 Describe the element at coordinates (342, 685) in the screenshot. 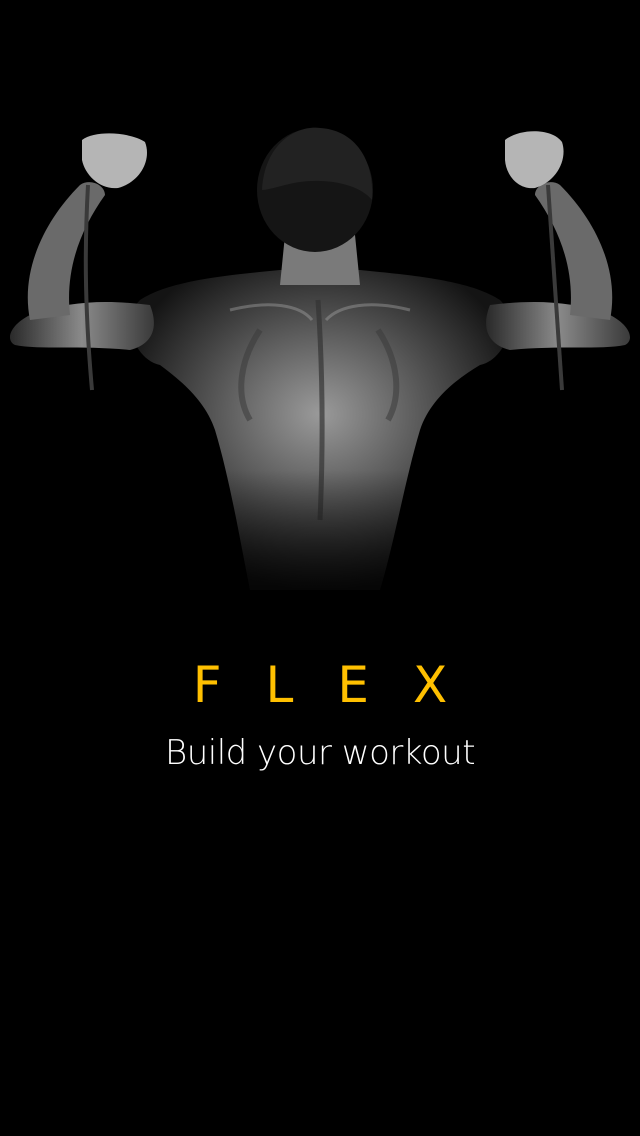

I see `app-title: FLEX` at that location.